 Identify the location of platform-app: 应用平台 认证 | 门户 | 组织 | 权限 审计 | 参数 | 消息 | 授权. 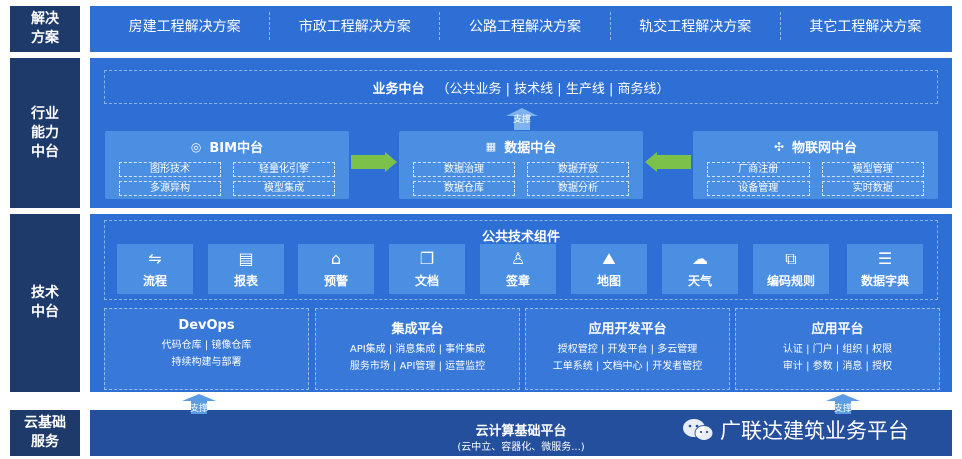
(837, 349).